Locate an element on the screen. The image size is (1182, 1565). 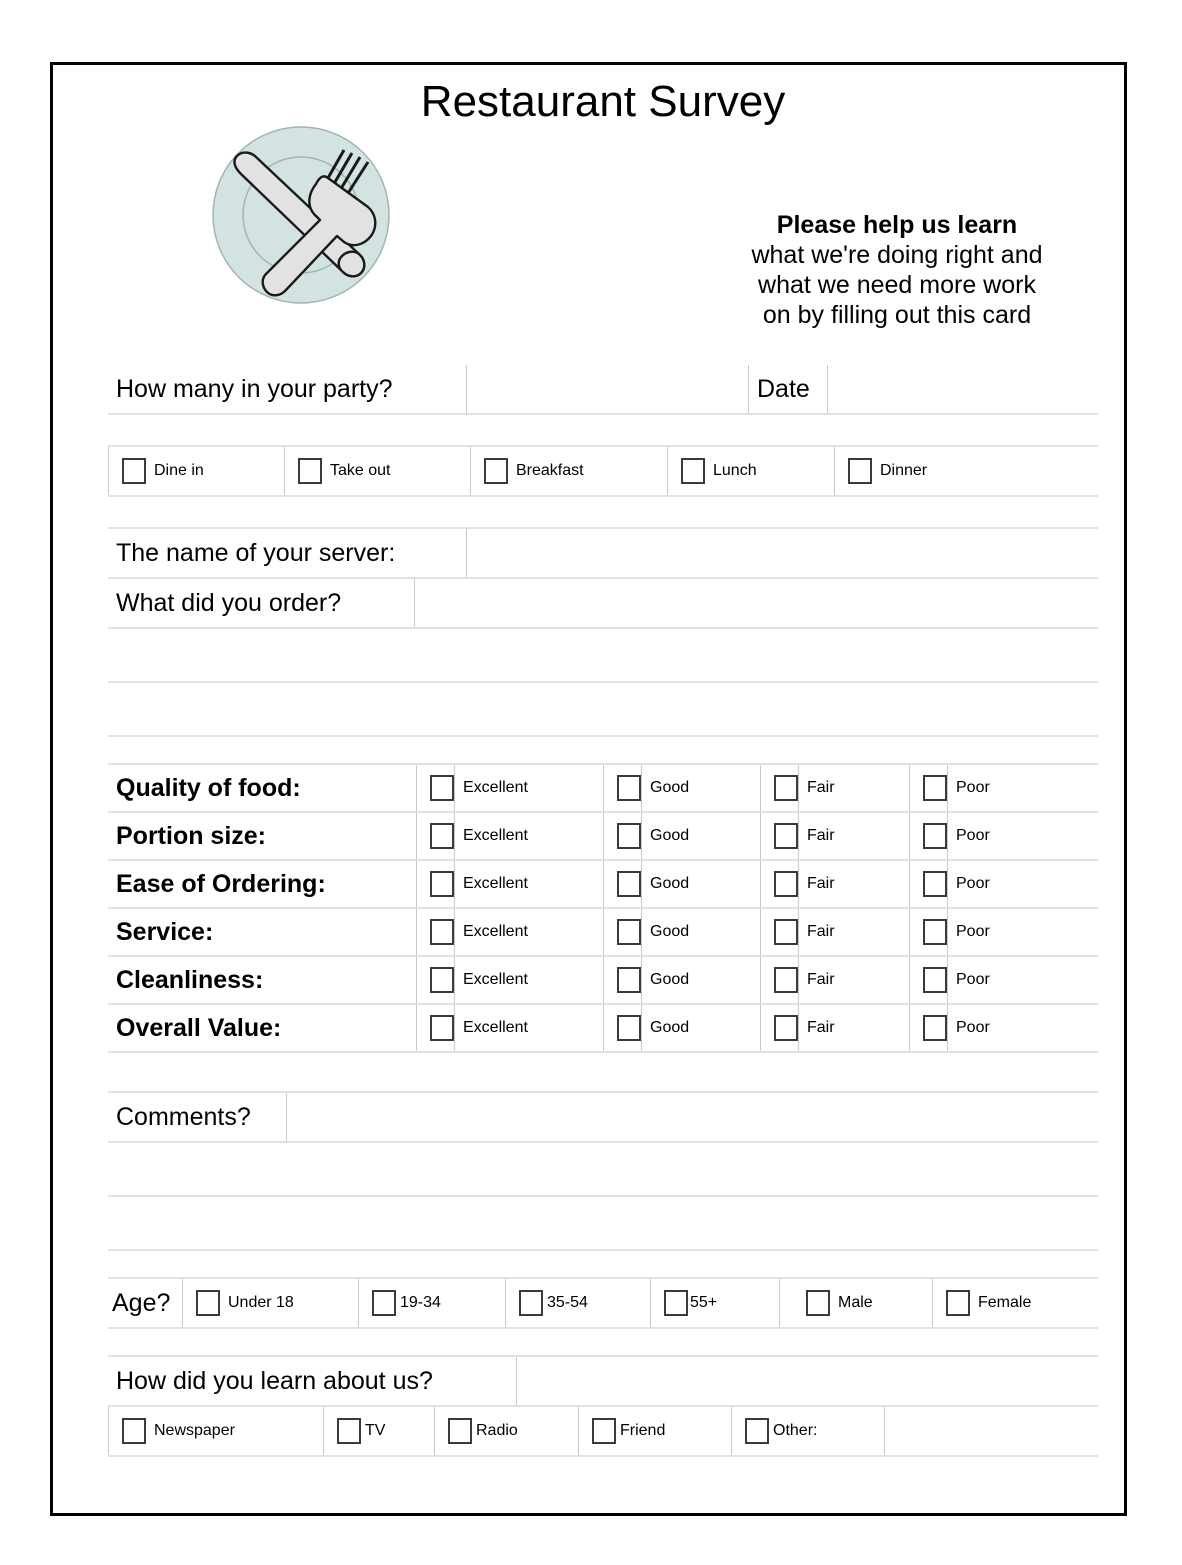
referral-option-label: Newspaper is located at coordinates (194, 1430).